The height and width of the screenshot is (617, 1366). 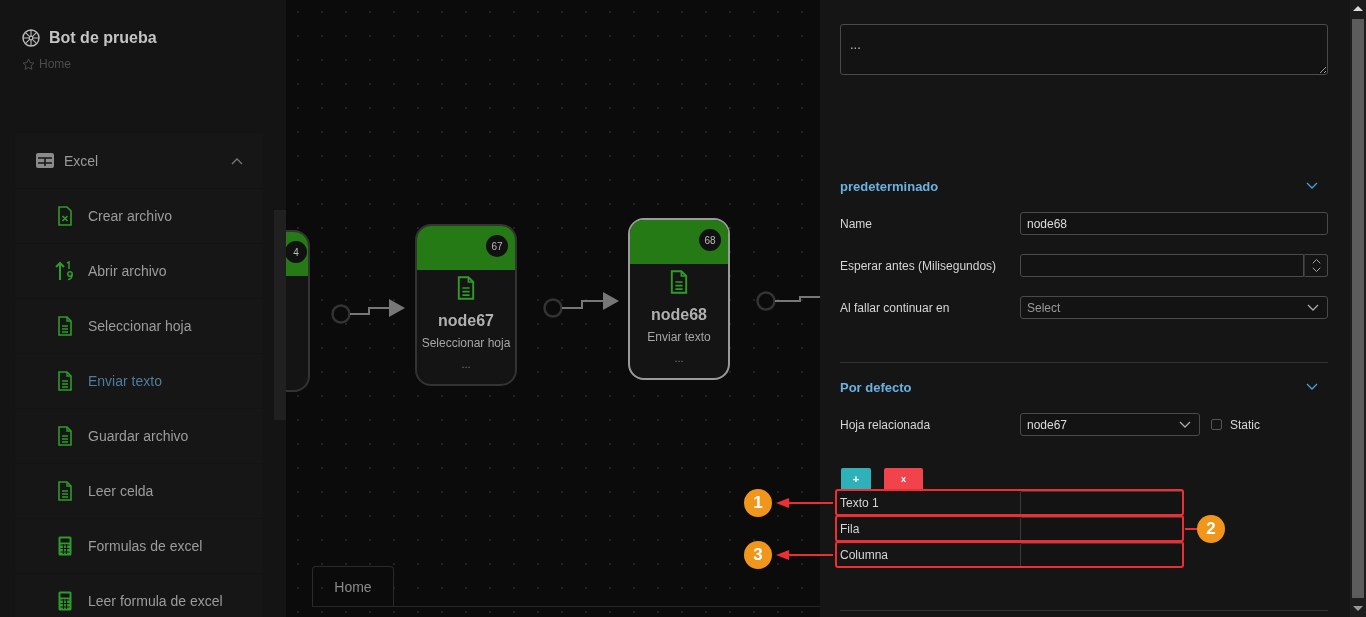 I want to click on number-field, so click(x=1162, y=265).